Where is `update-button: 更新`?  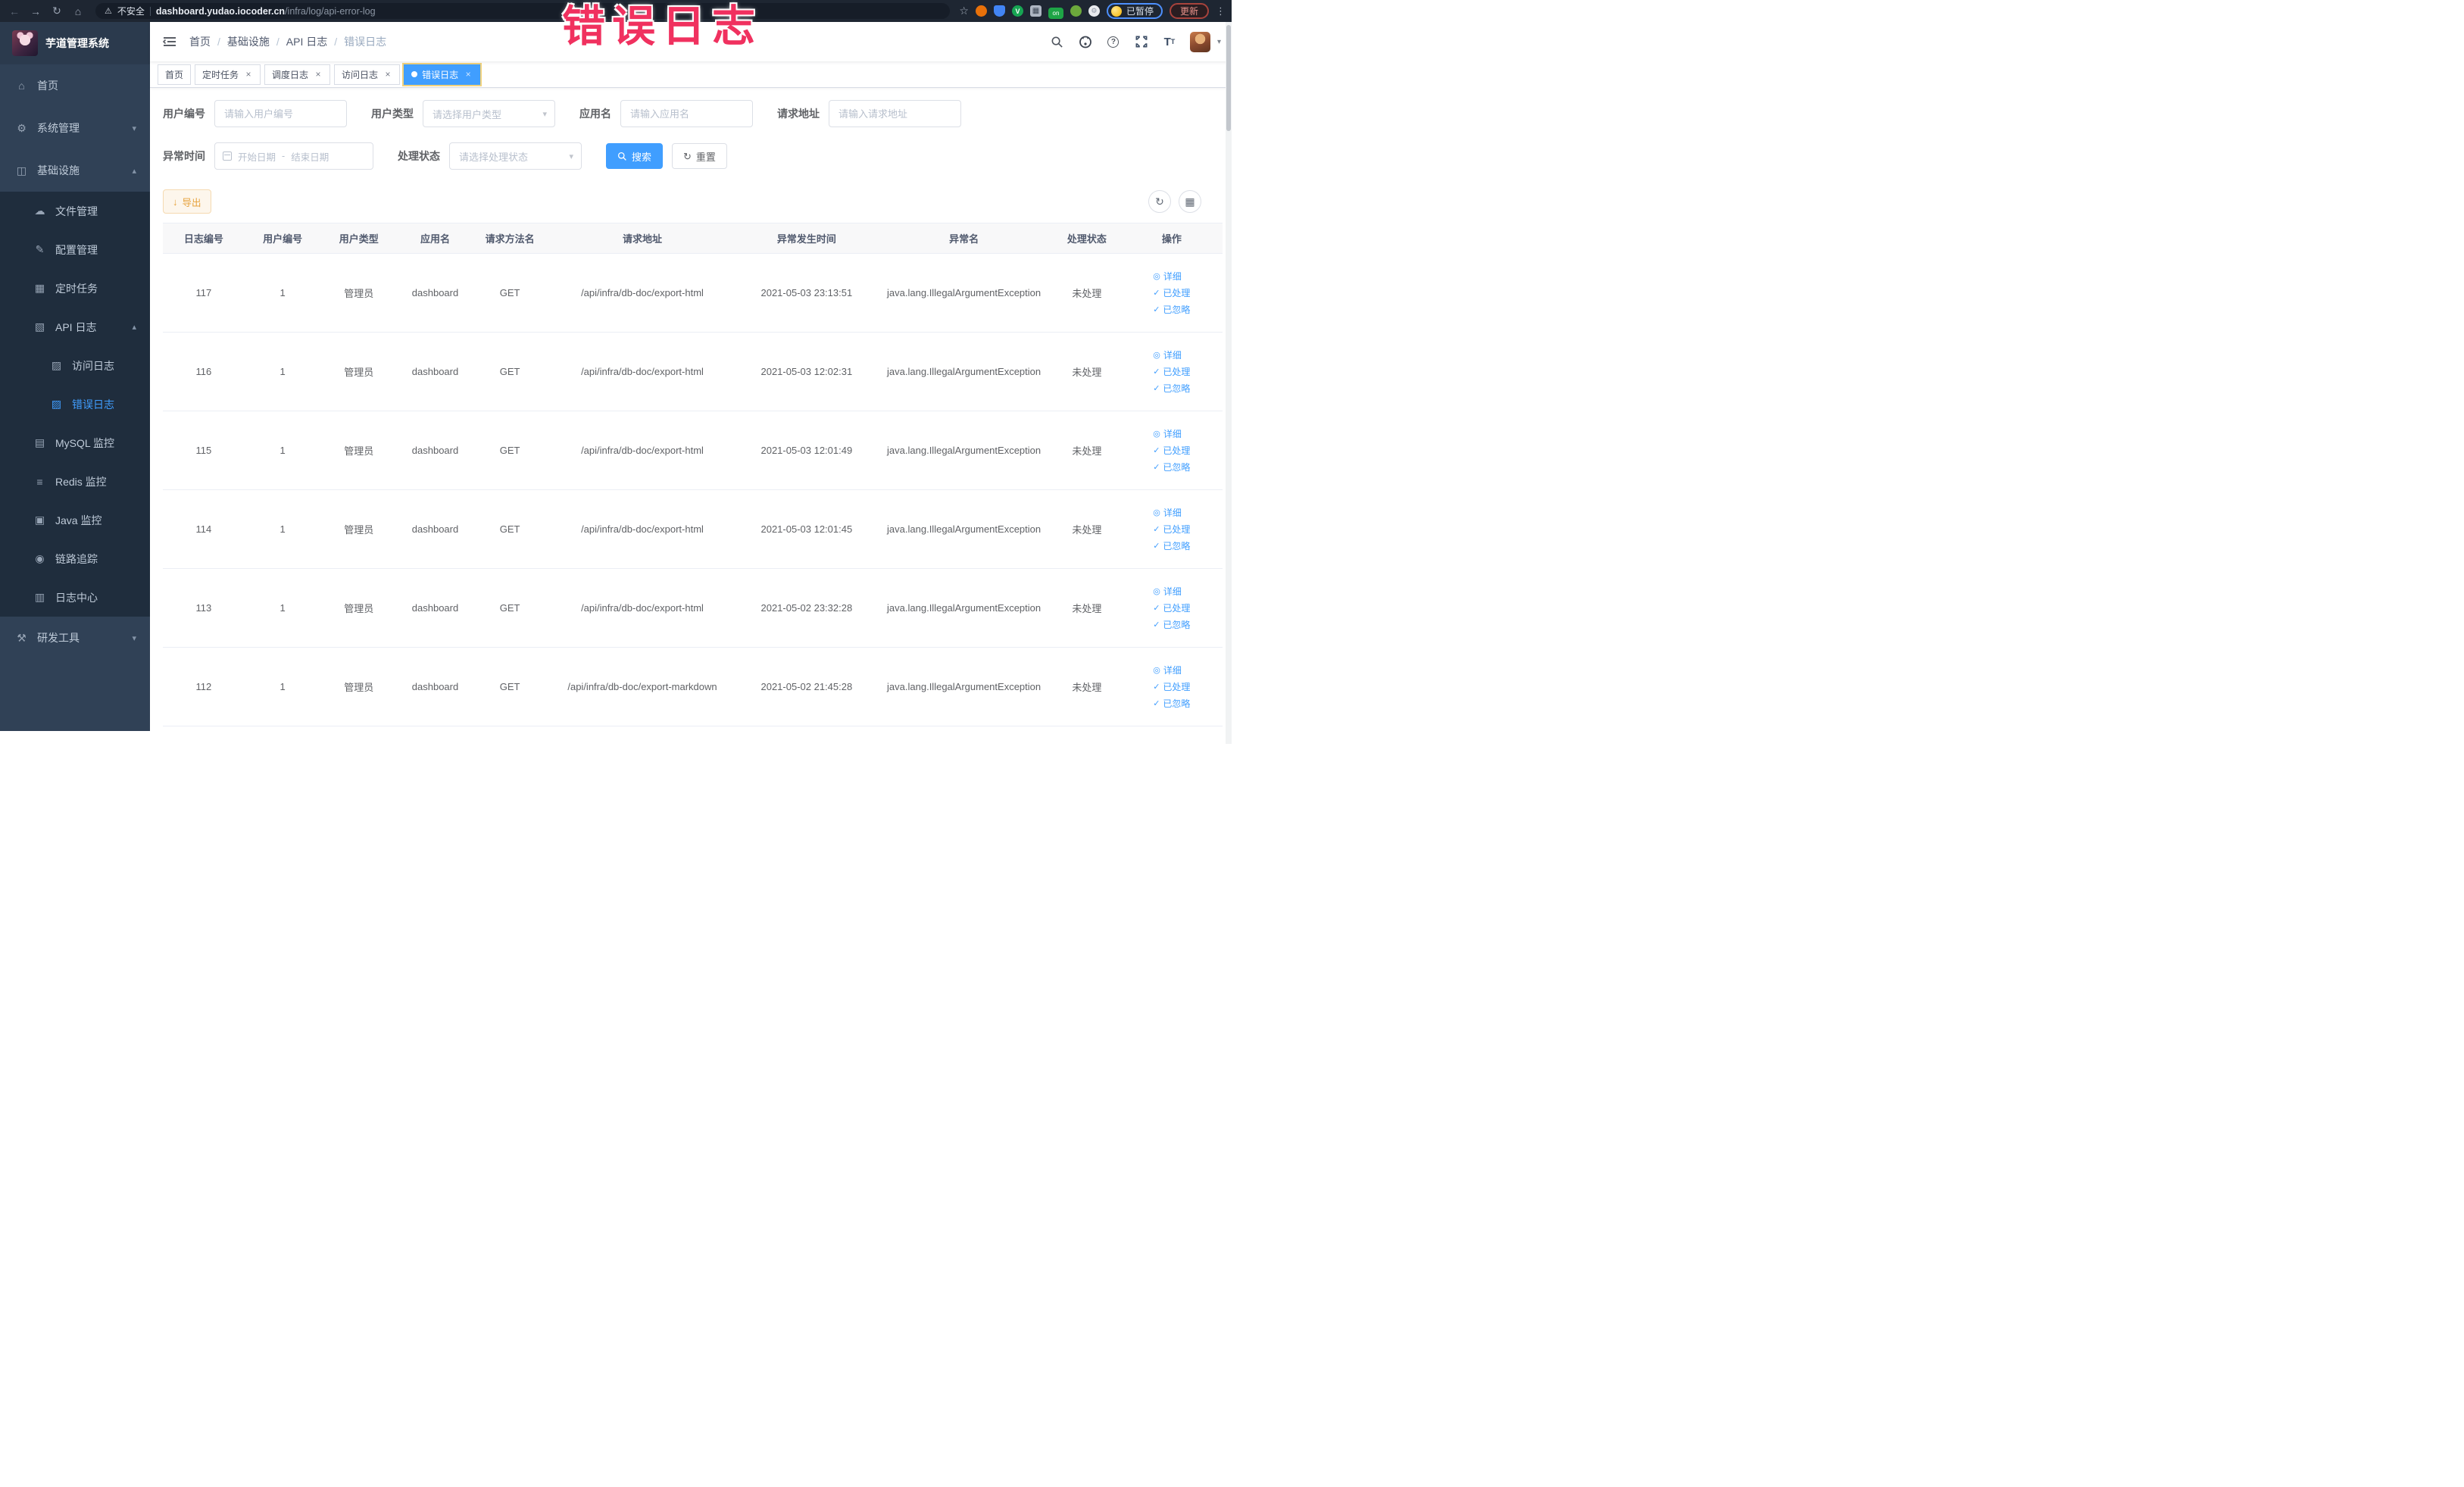 update-button: 更新 is located at coordinates (1189, 11).